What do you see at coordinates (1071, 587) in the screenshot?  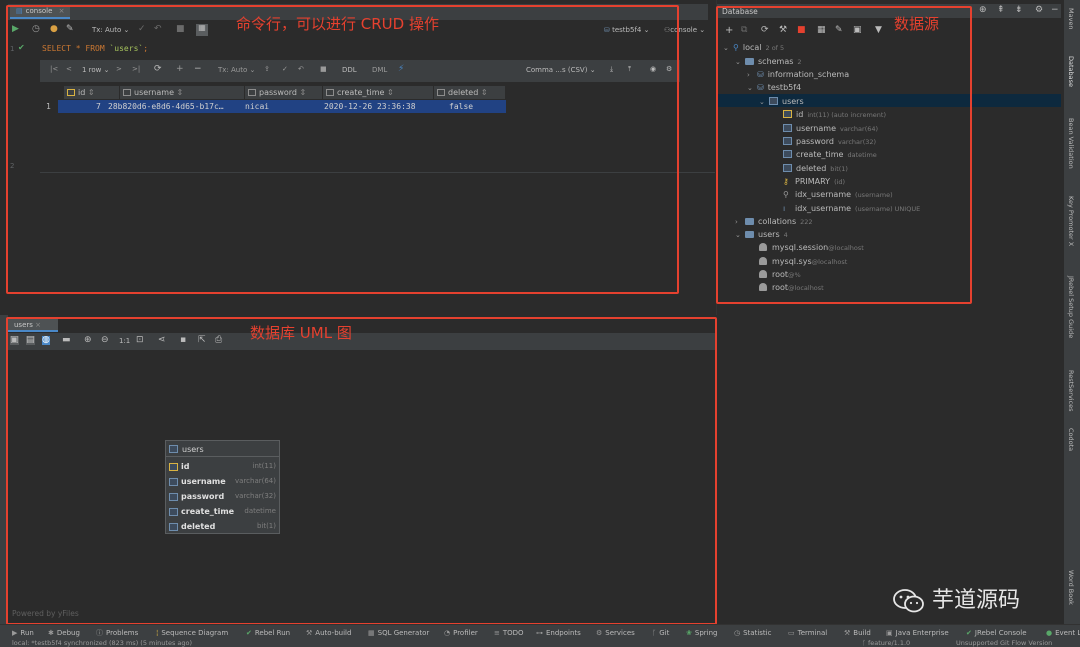 I see `right-tab-word-book: Word Book` at bounding box center [1071, 587].